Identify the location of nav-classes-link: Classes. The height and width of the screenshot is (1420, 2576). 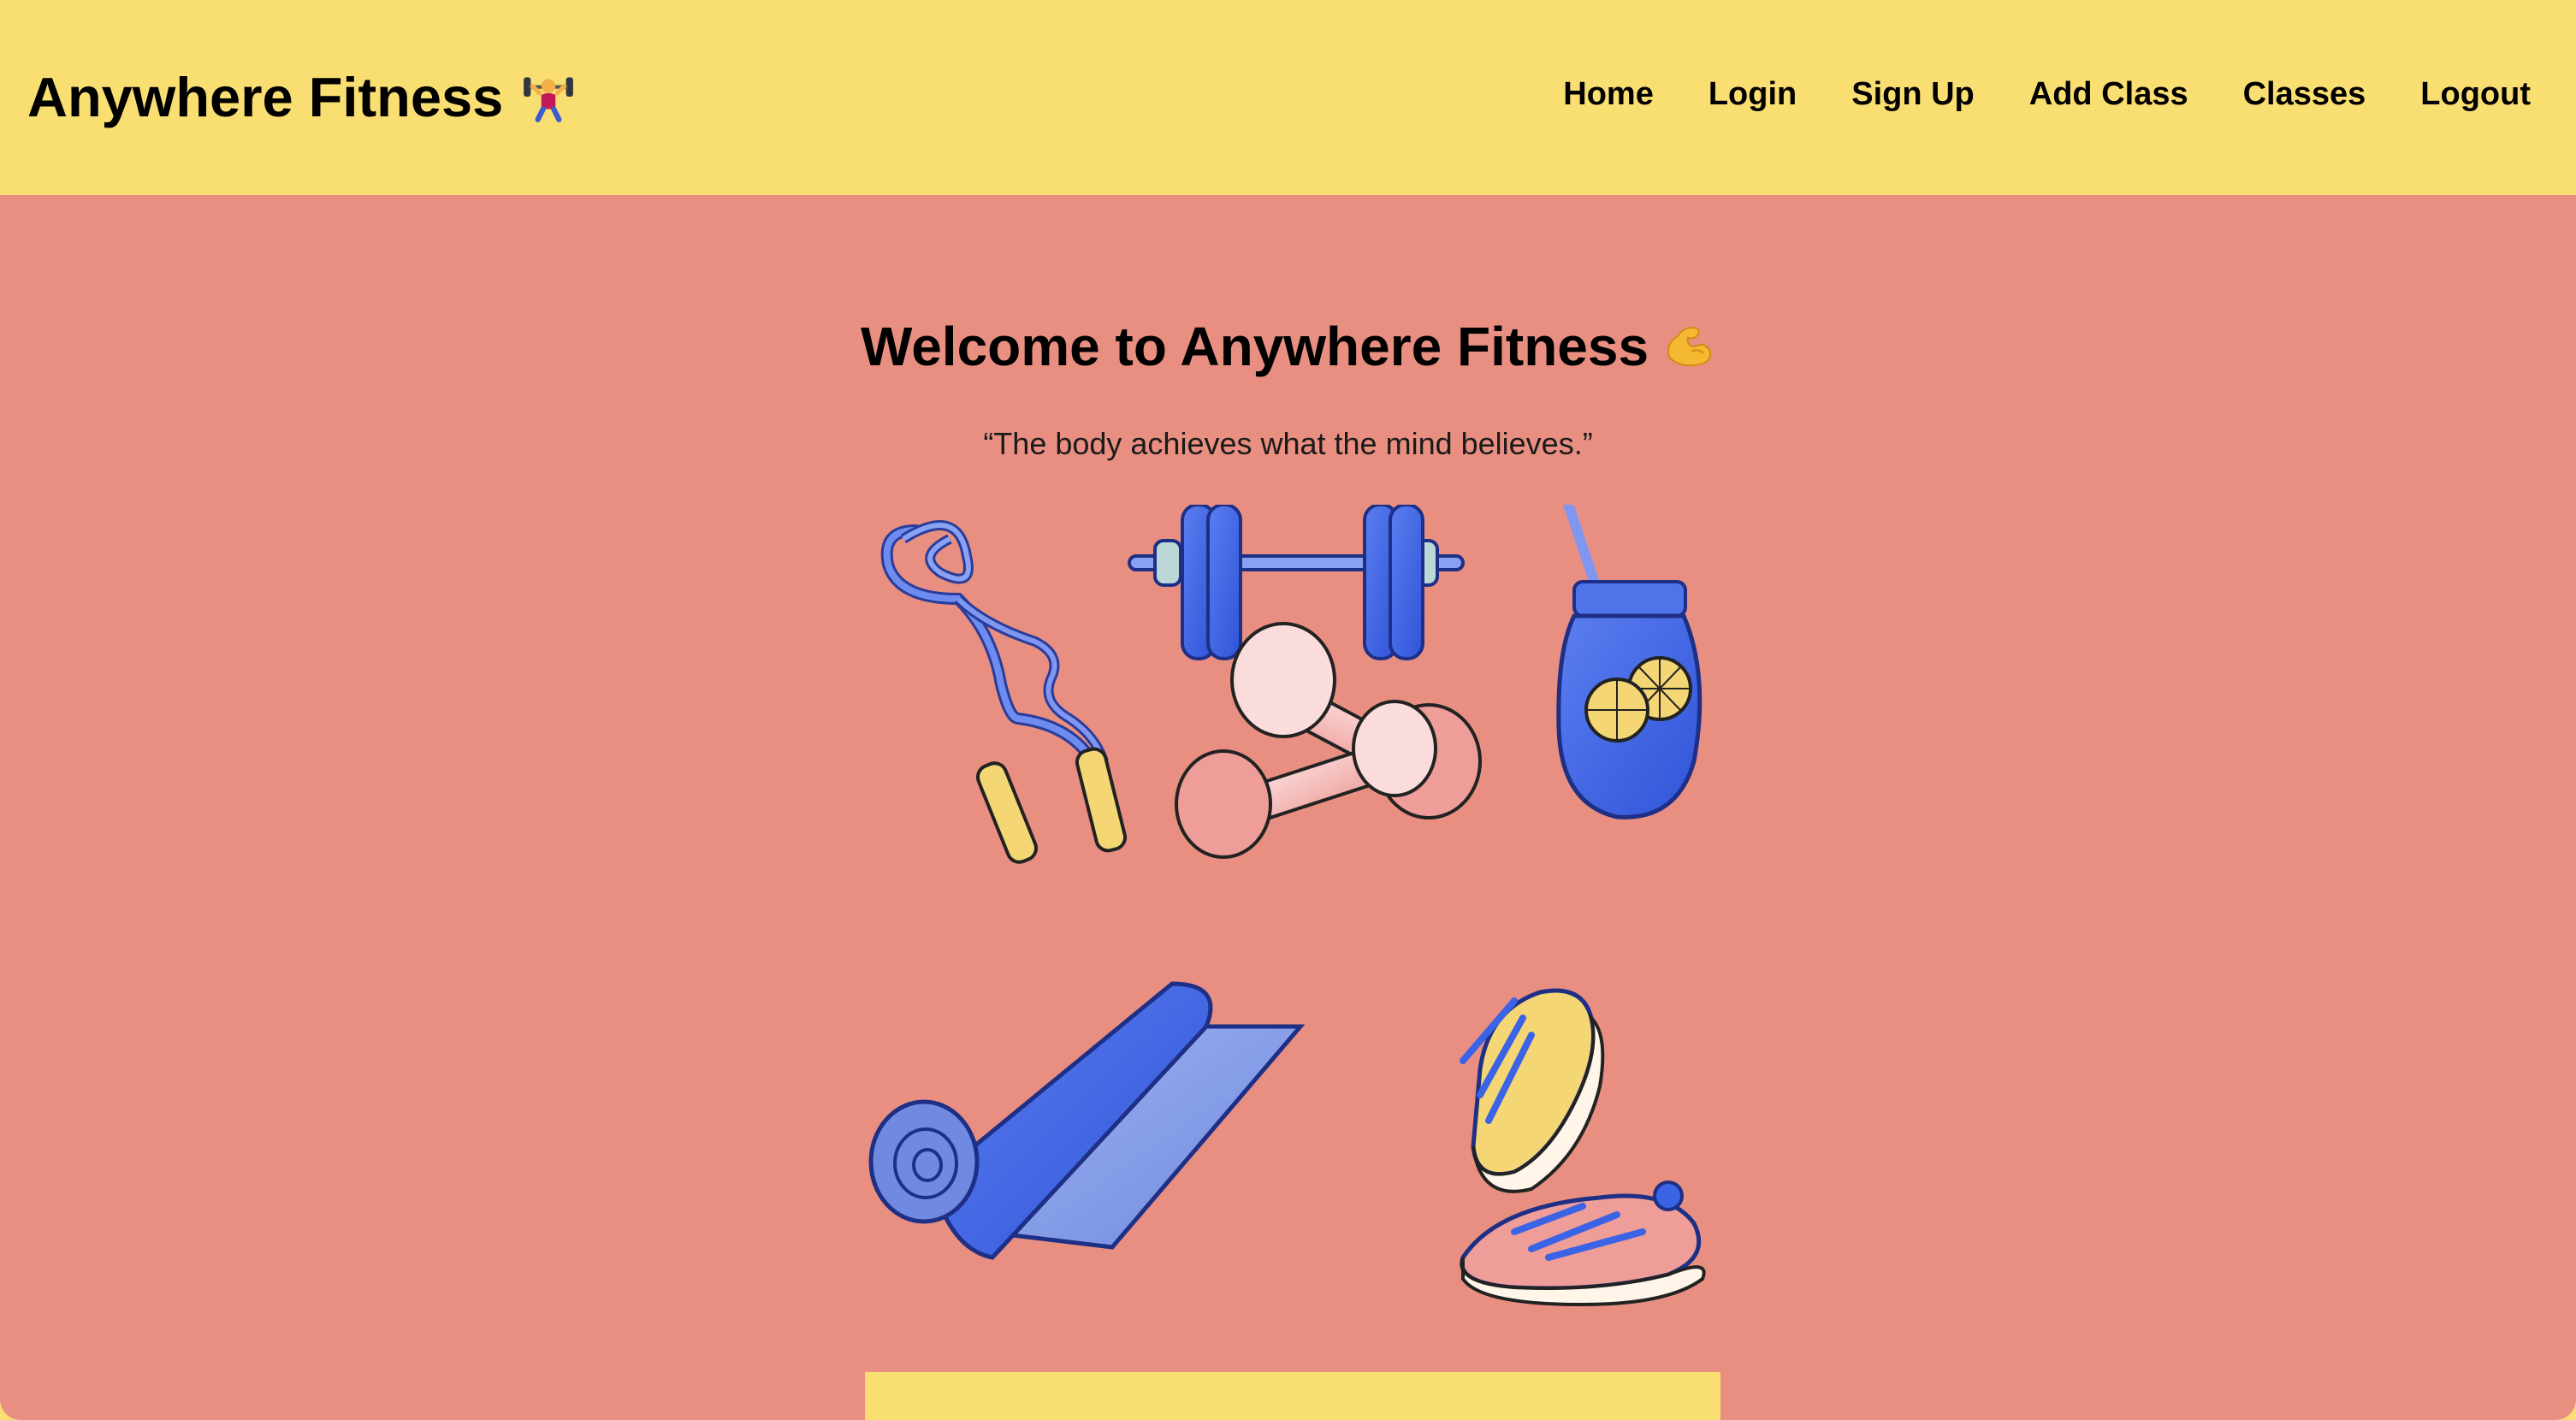
(2304, 94).